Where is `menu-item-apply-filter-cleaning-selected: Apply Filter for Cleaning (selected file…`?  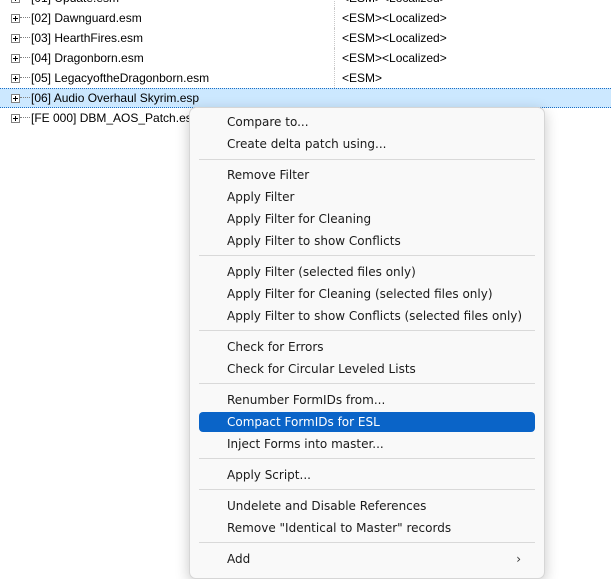
menu-item-apply-filter-cleaning-selected: Apply Filter for Cleaning (selected file… is located at coordinates (367, 294).